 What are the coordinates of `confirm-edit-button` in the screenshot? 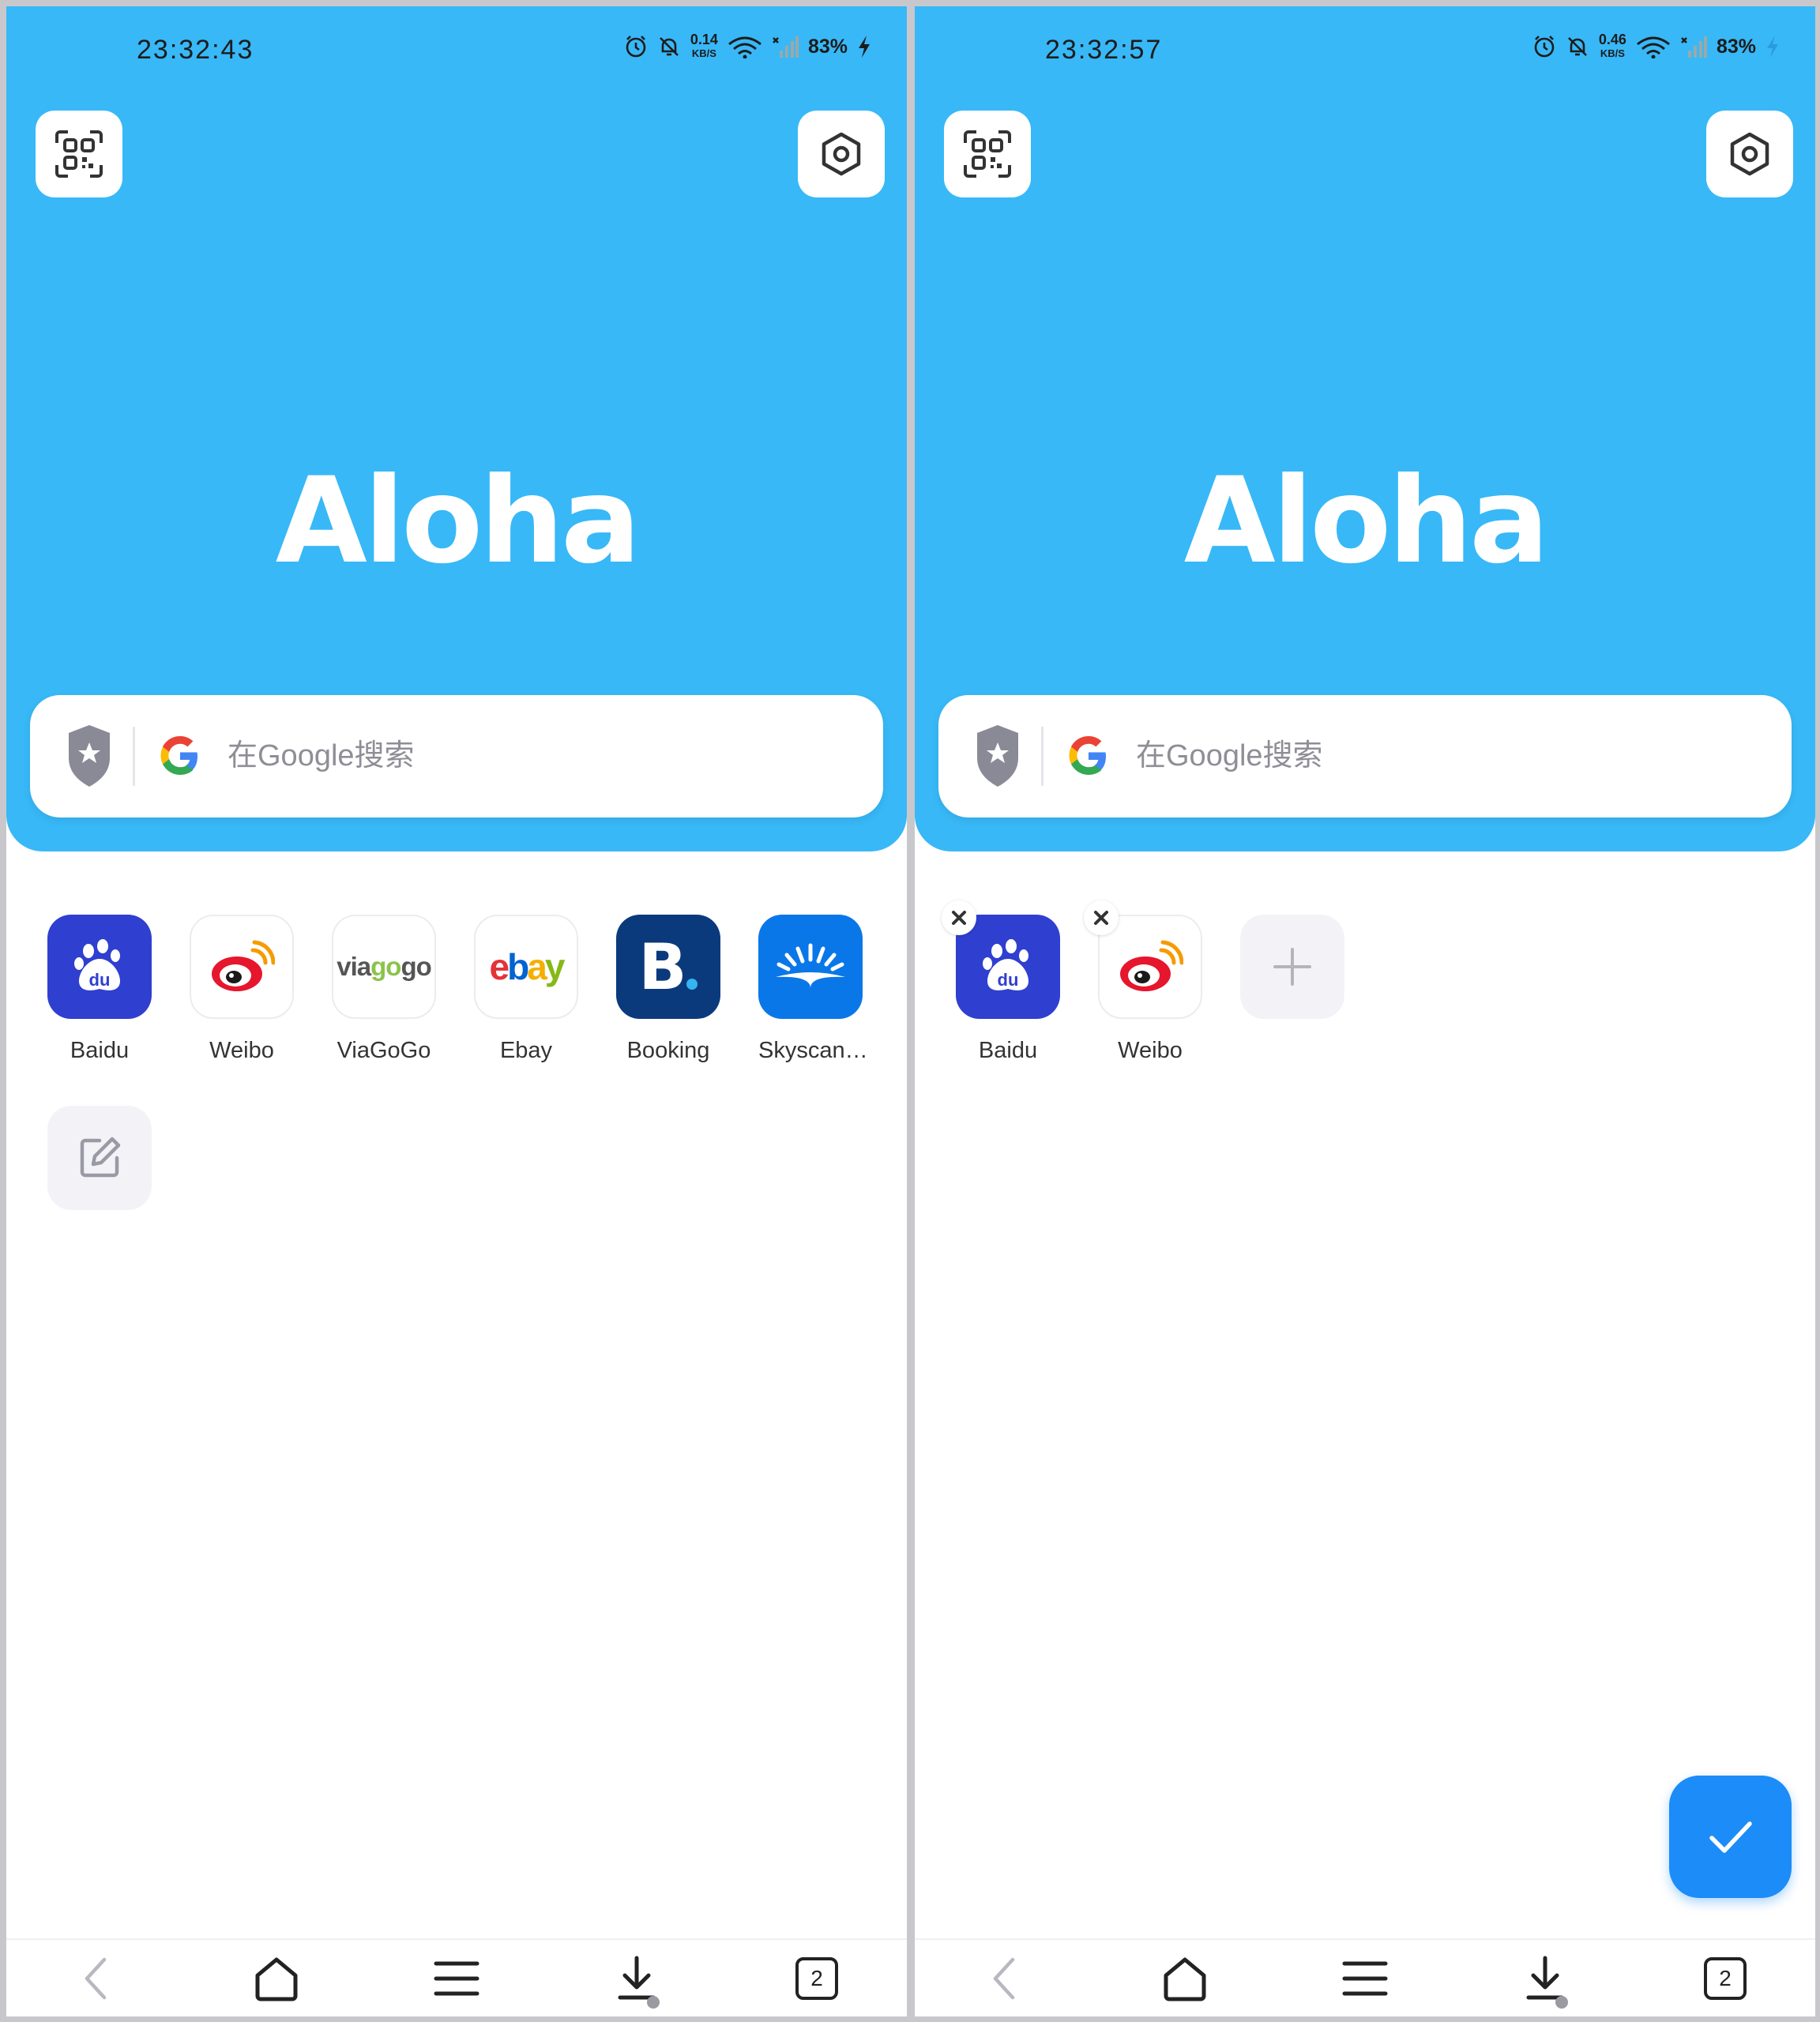 It's located at (1730, 1837).